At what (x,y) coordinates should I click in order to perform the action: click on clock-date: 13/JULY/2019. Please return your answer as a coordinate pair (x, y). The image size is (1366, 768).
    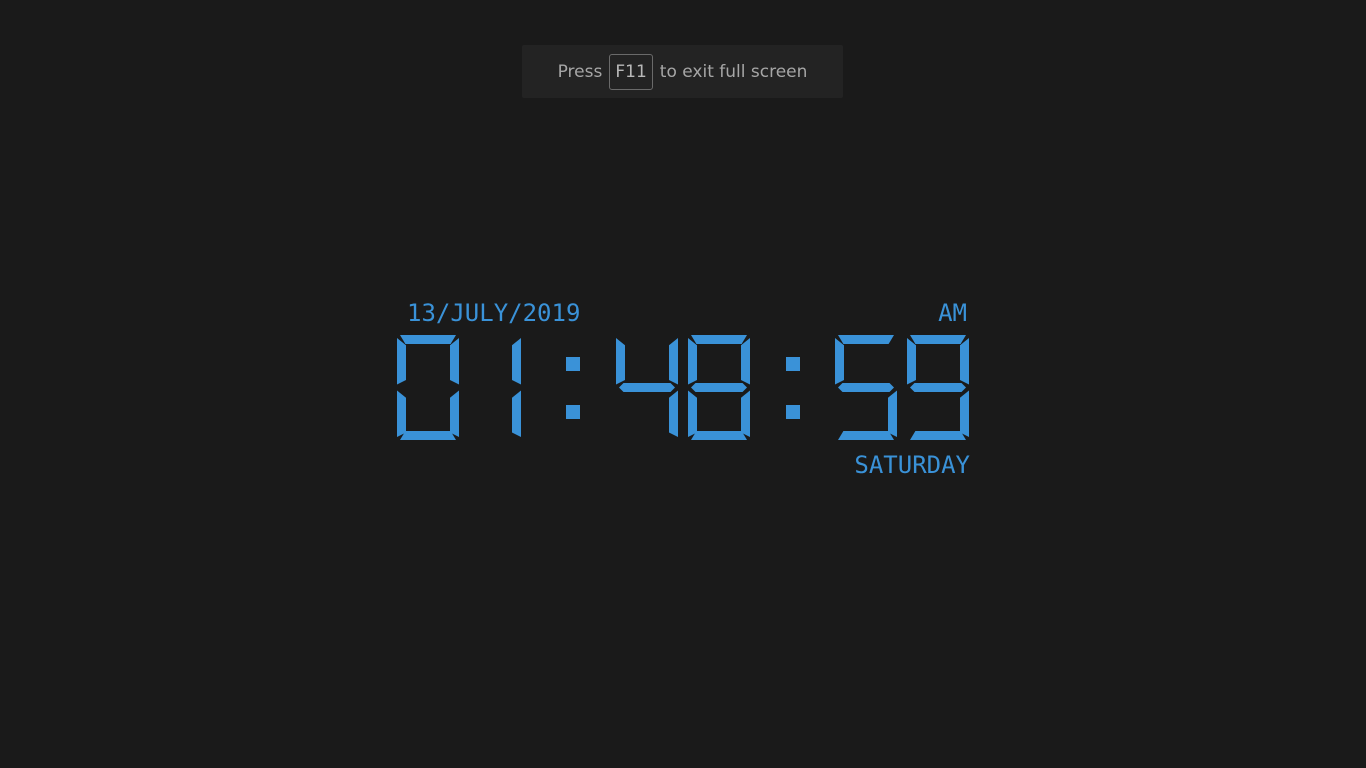
    Looking at the image, I should click on (493, 313).